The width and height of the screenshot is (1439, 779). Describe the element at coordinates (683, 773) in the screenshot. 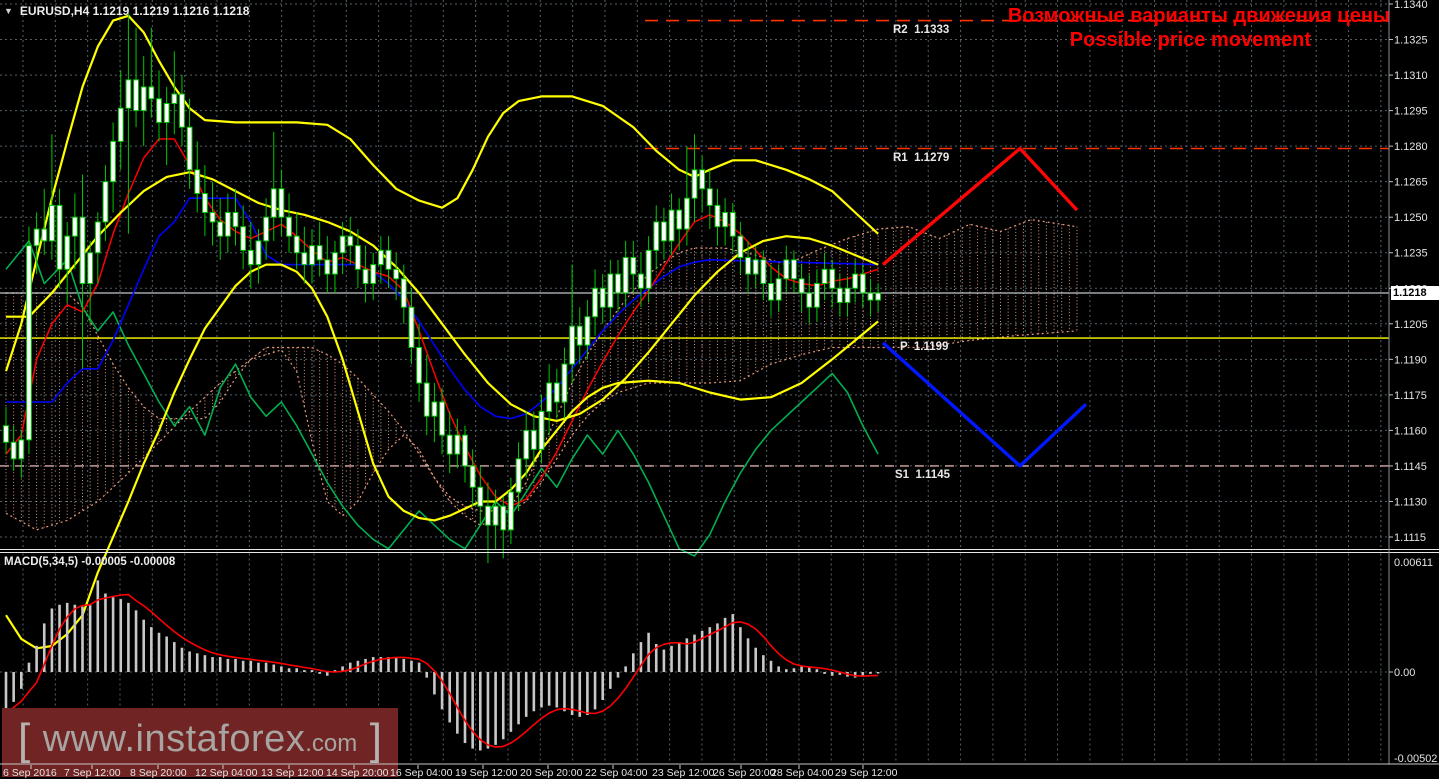

I see `svg-text: 23 Sep 12:00` at that location.